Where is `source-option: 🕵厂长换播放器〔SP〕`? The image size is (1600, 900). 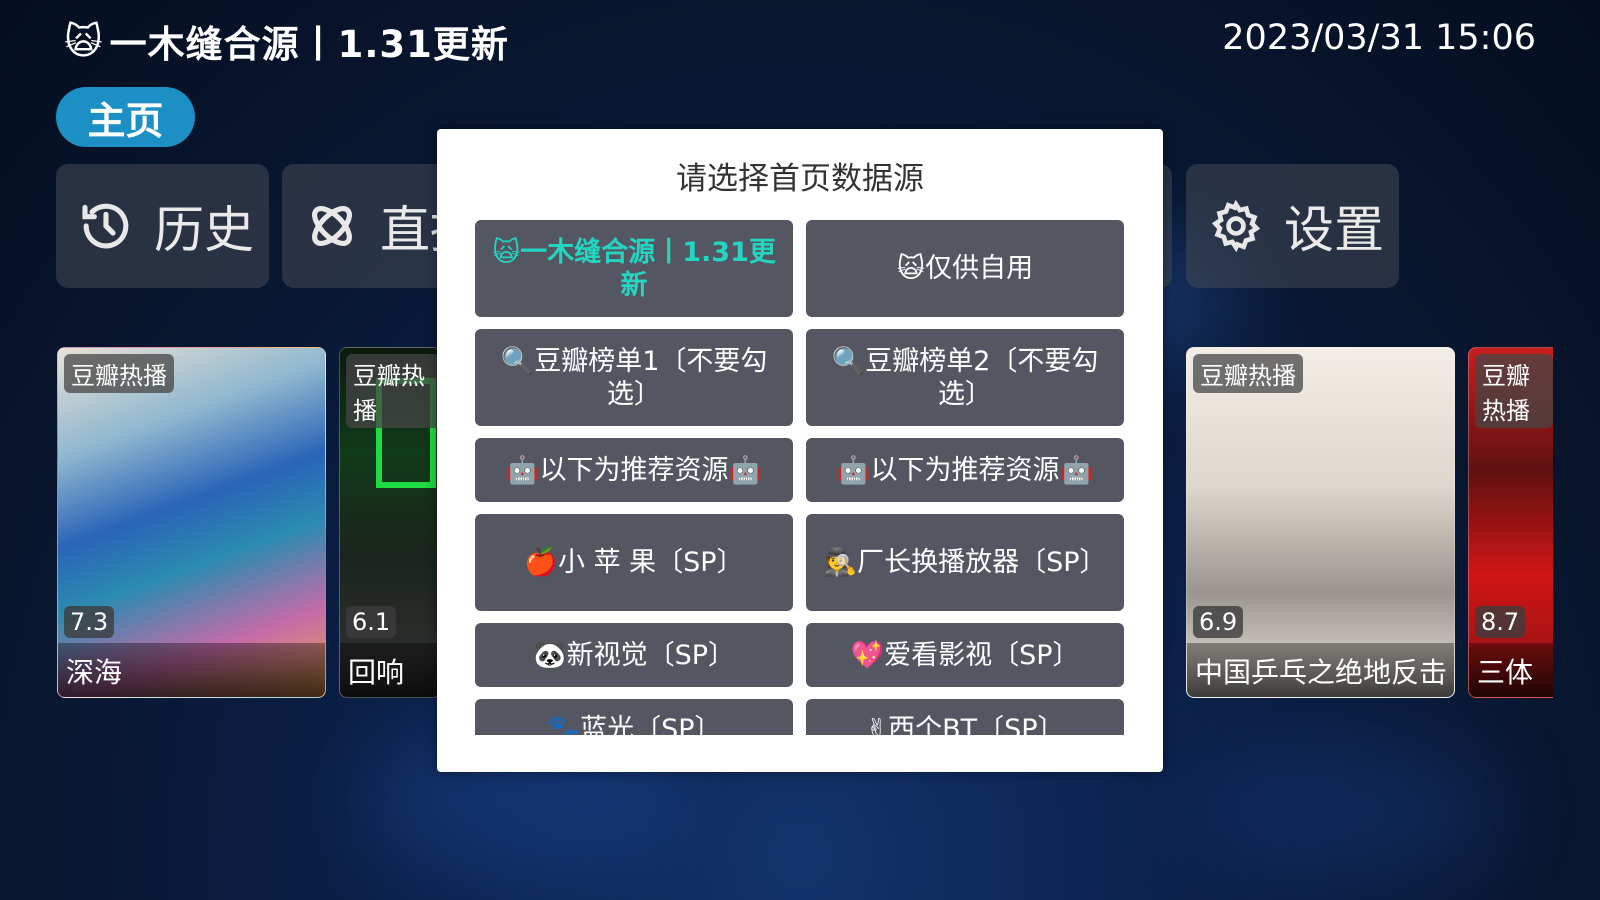 source-option: 🕵厂长换播放器〔SP〕 is located at coordinates (965, 562).